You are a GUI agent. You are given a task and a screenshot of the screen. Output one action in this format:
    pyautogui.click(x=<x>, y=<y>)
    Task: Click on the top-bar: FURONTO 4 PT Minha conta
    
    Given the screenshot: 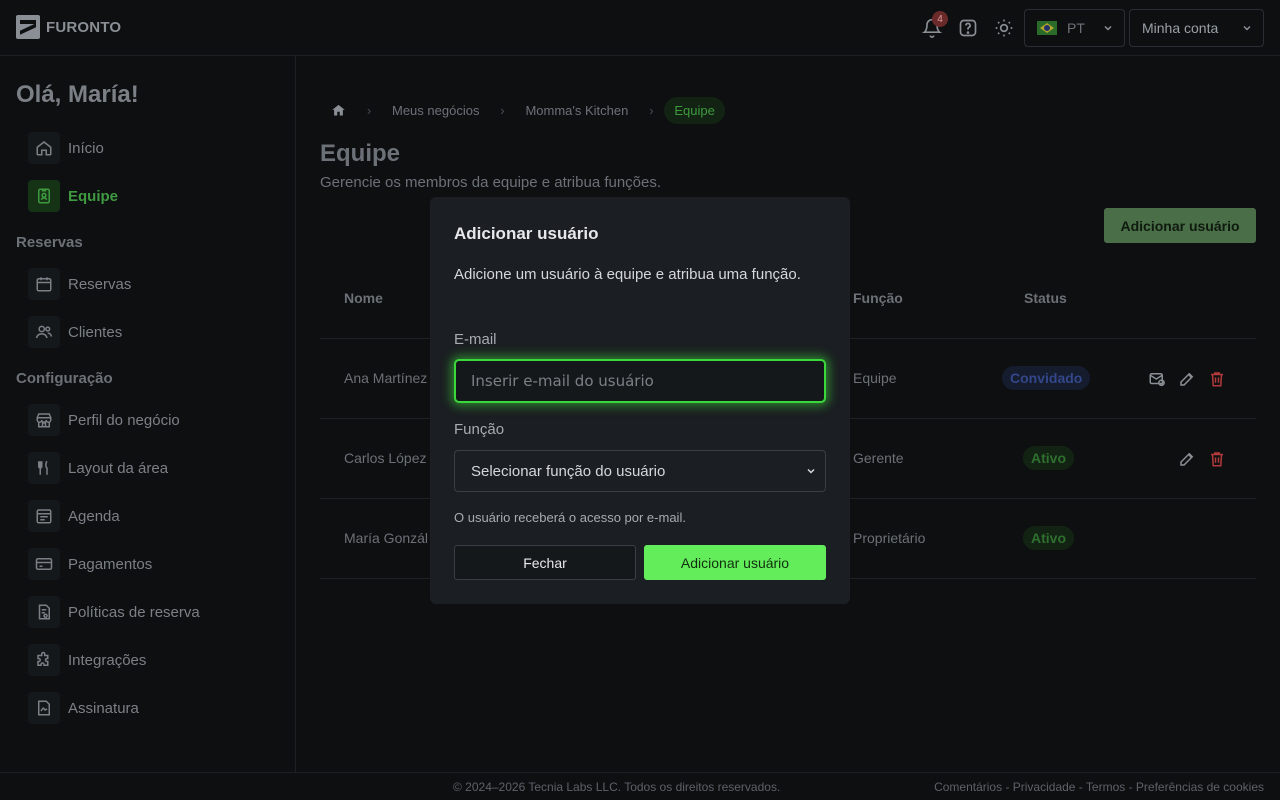 What is the action you would take?
    pyautogui.click(x=640, y=28)
    